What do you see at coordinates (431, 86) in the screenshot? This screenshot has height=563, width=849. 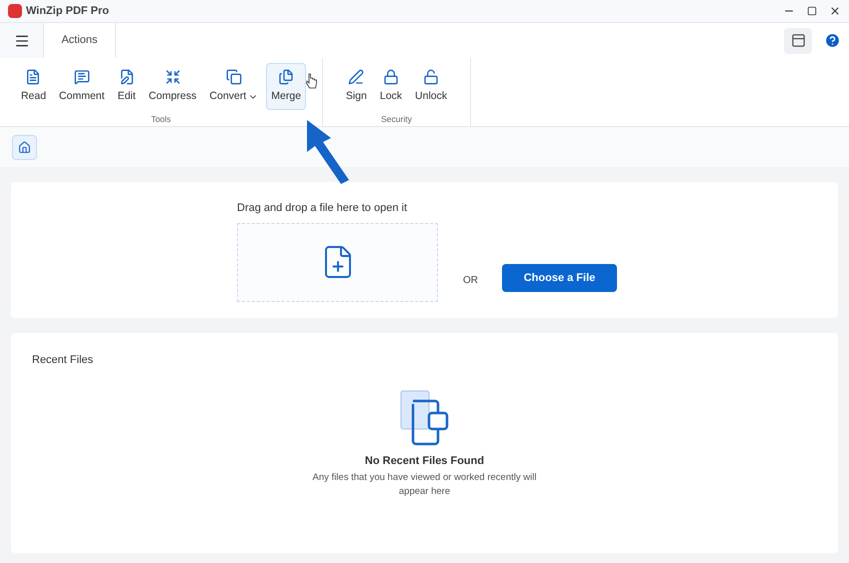 I see `ribbon-button: Unlock` at bounding box center [431, 86].